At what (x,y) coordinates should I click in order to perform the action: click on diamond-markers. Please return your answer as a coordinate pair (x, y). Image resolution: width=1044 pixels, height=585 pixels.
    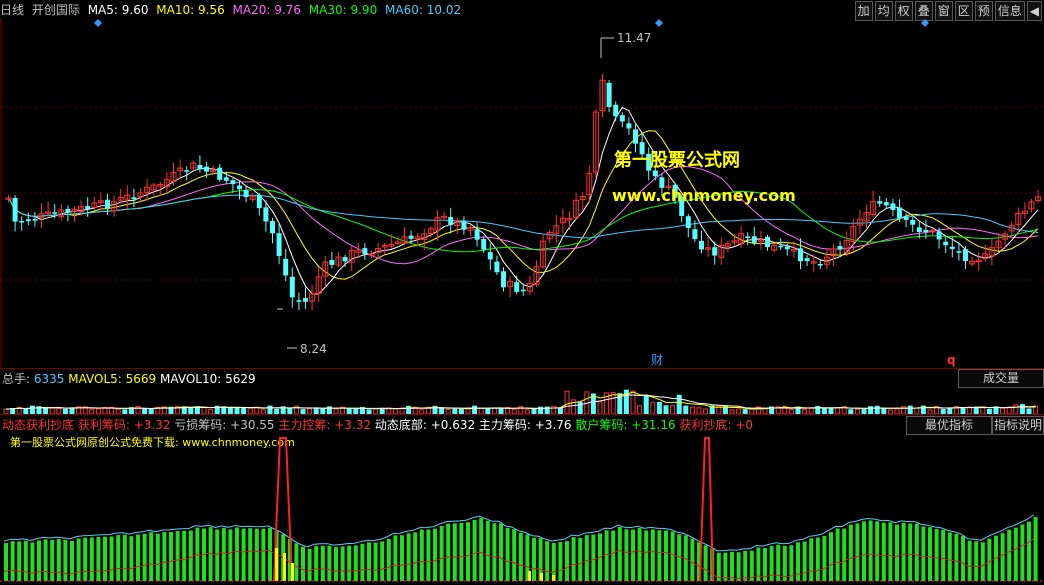
    Looking at the image, I should click on (511, 23).